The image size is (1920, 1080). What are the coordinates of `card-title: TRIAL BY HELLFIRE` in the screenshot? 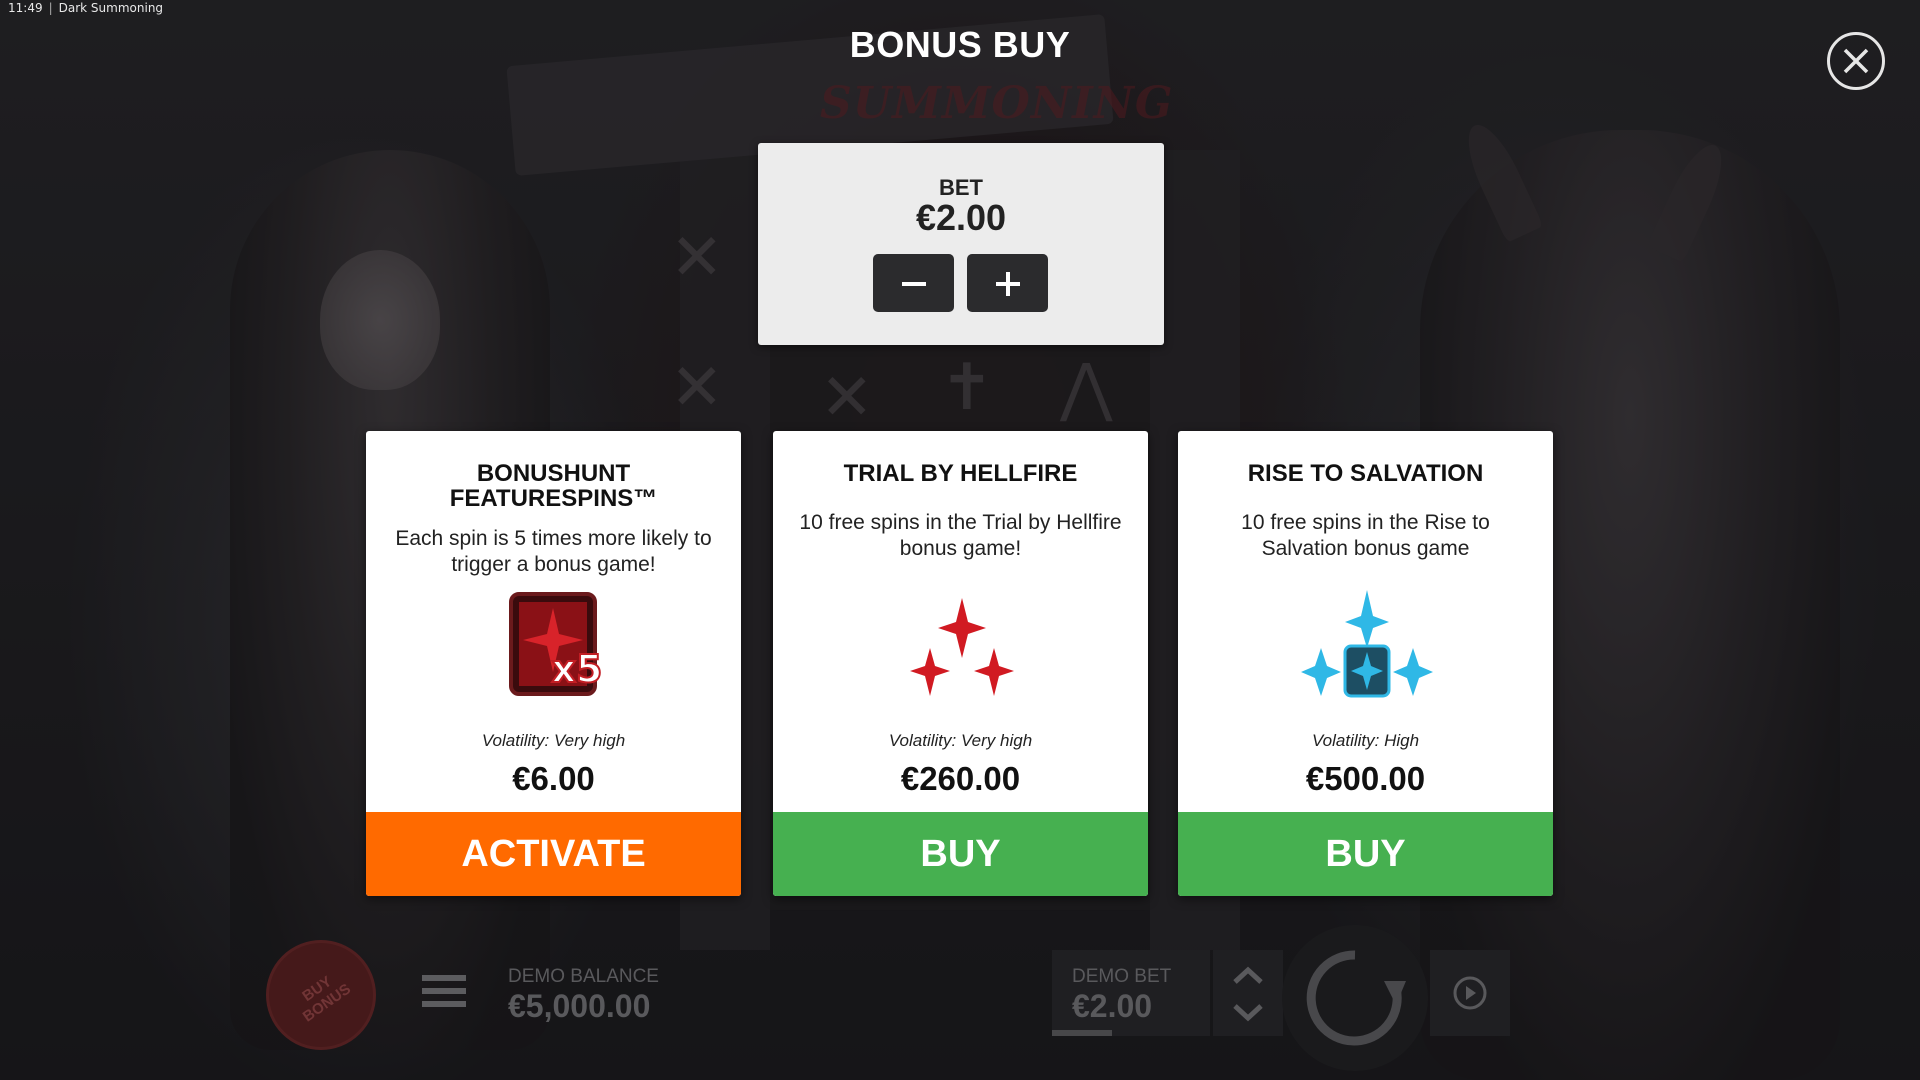 It's located at (960, 473).